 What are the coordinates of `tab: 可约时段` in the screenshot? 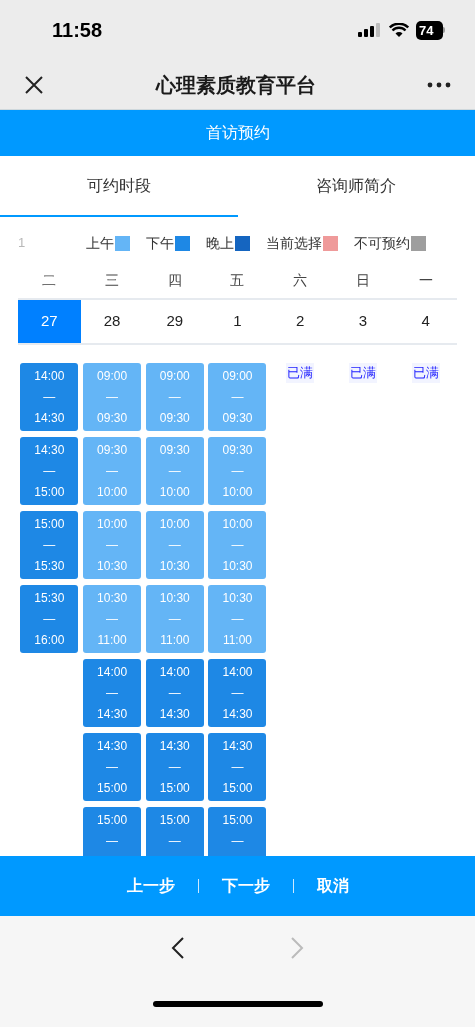 It's located at (119, 186).